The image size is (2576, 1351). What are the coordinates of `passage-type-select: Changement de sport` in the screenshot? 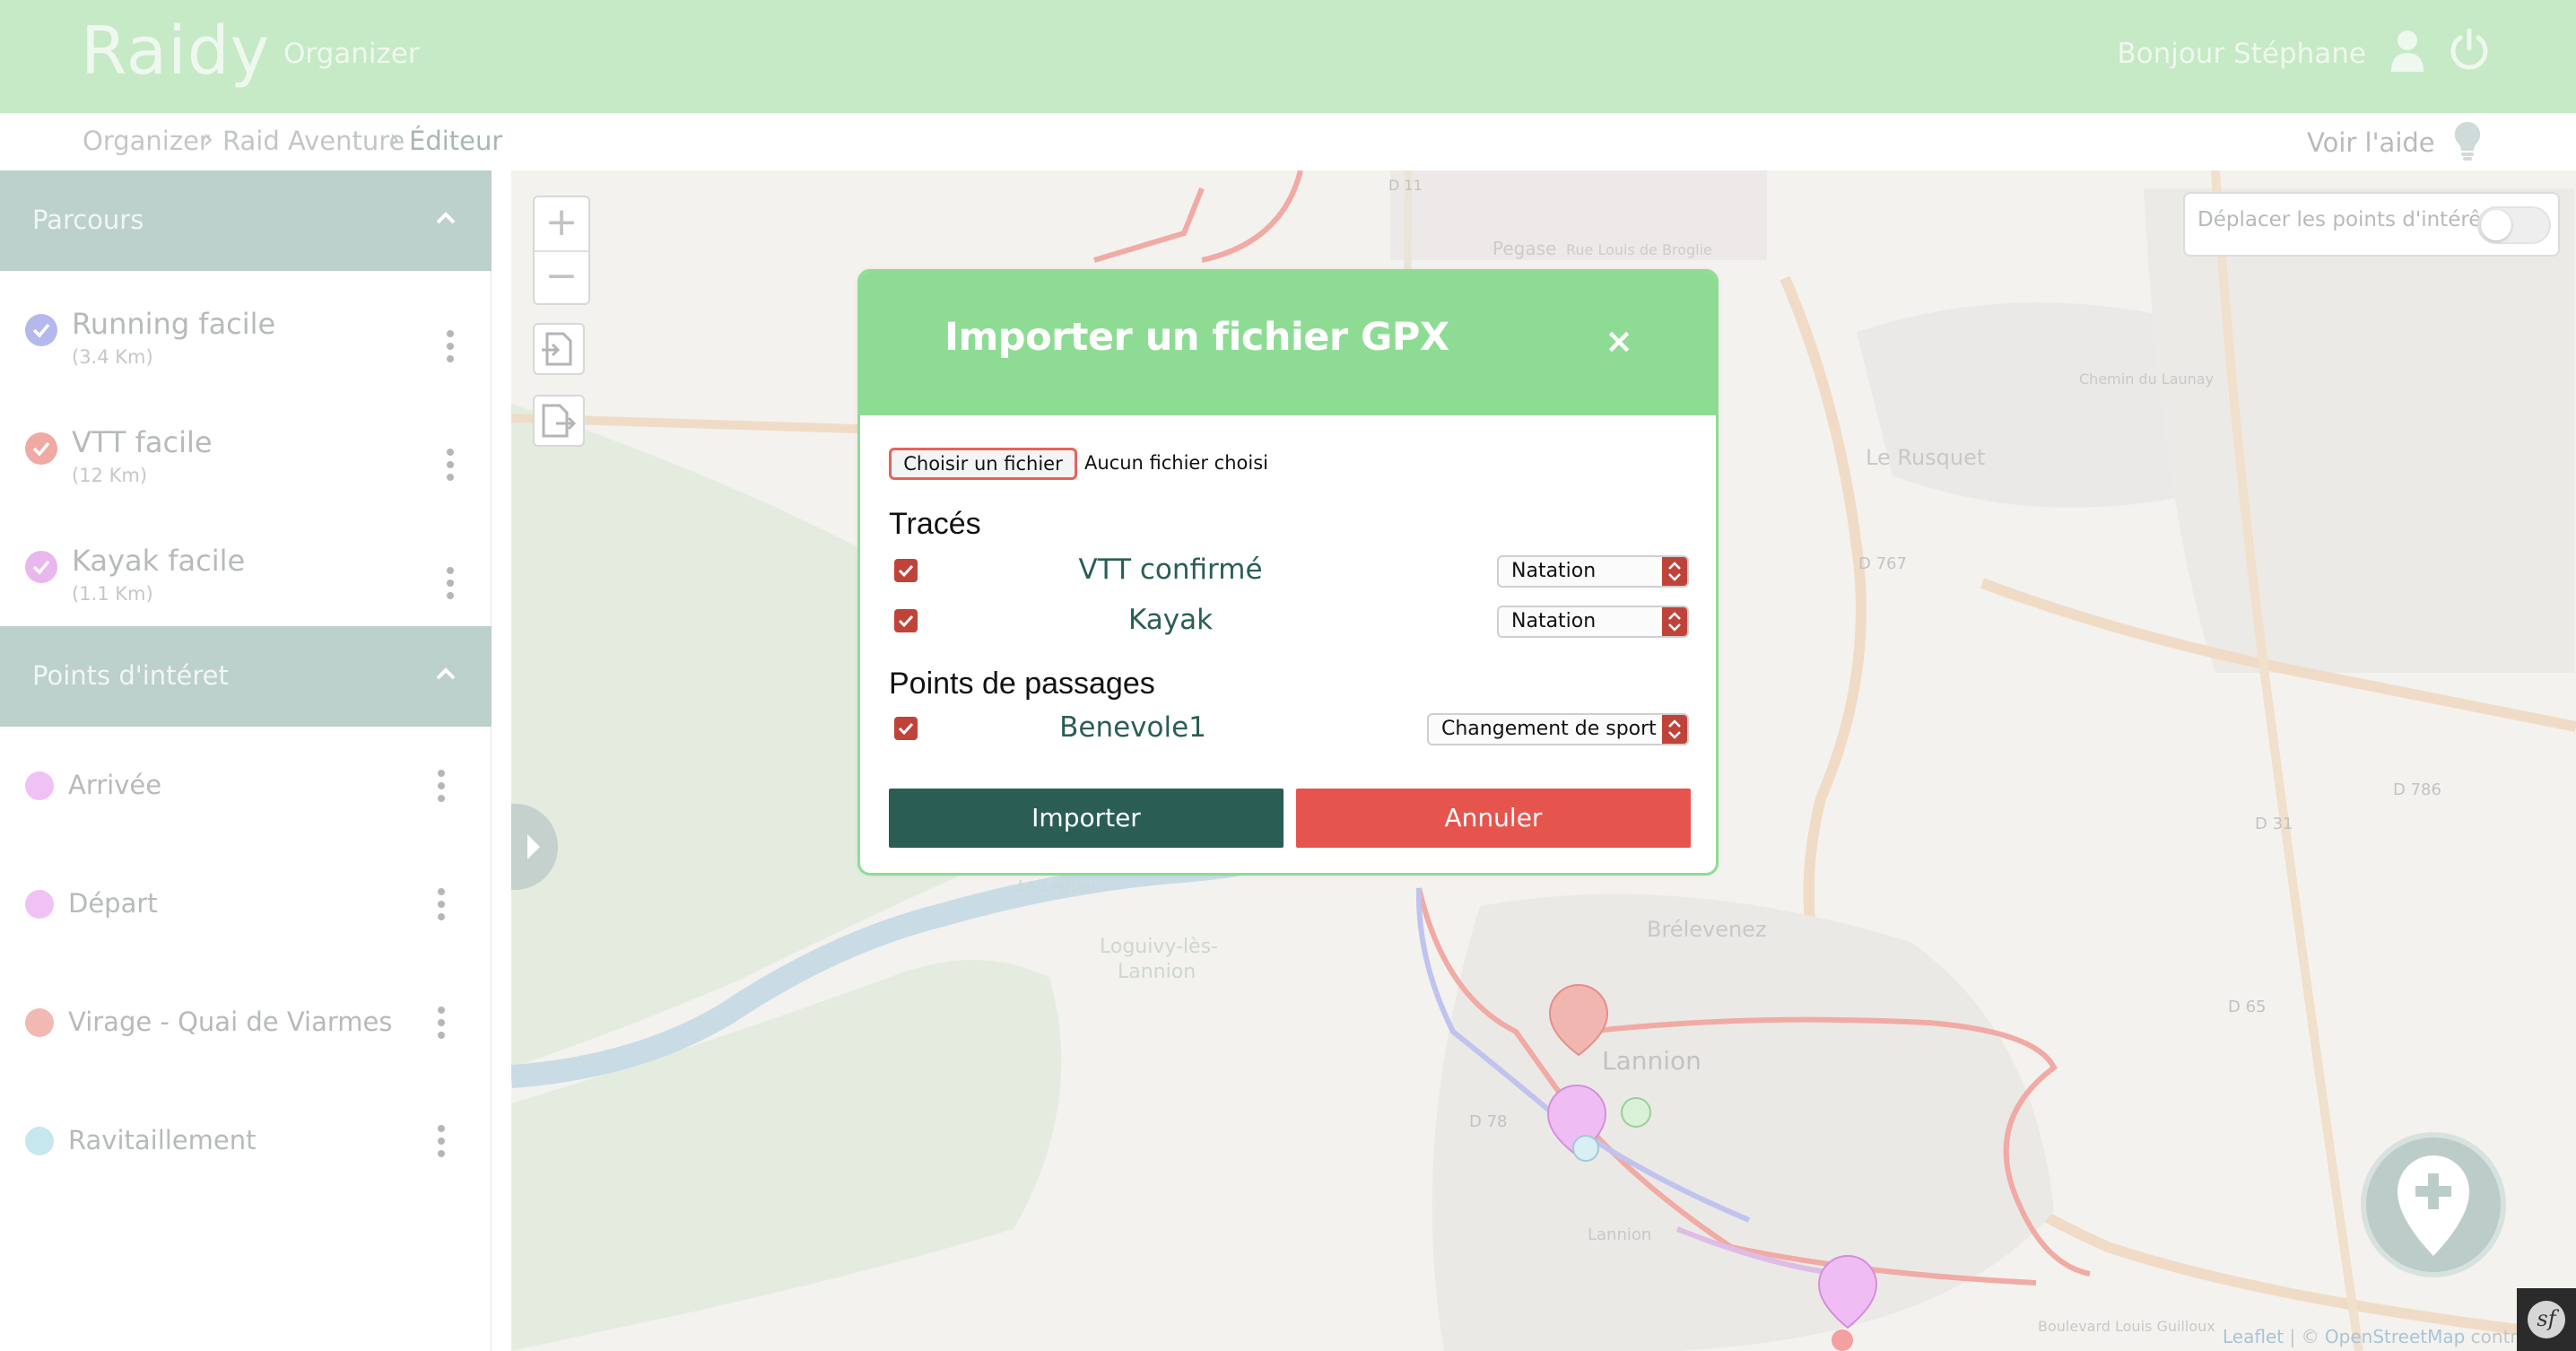 It's located at (1558, 729).